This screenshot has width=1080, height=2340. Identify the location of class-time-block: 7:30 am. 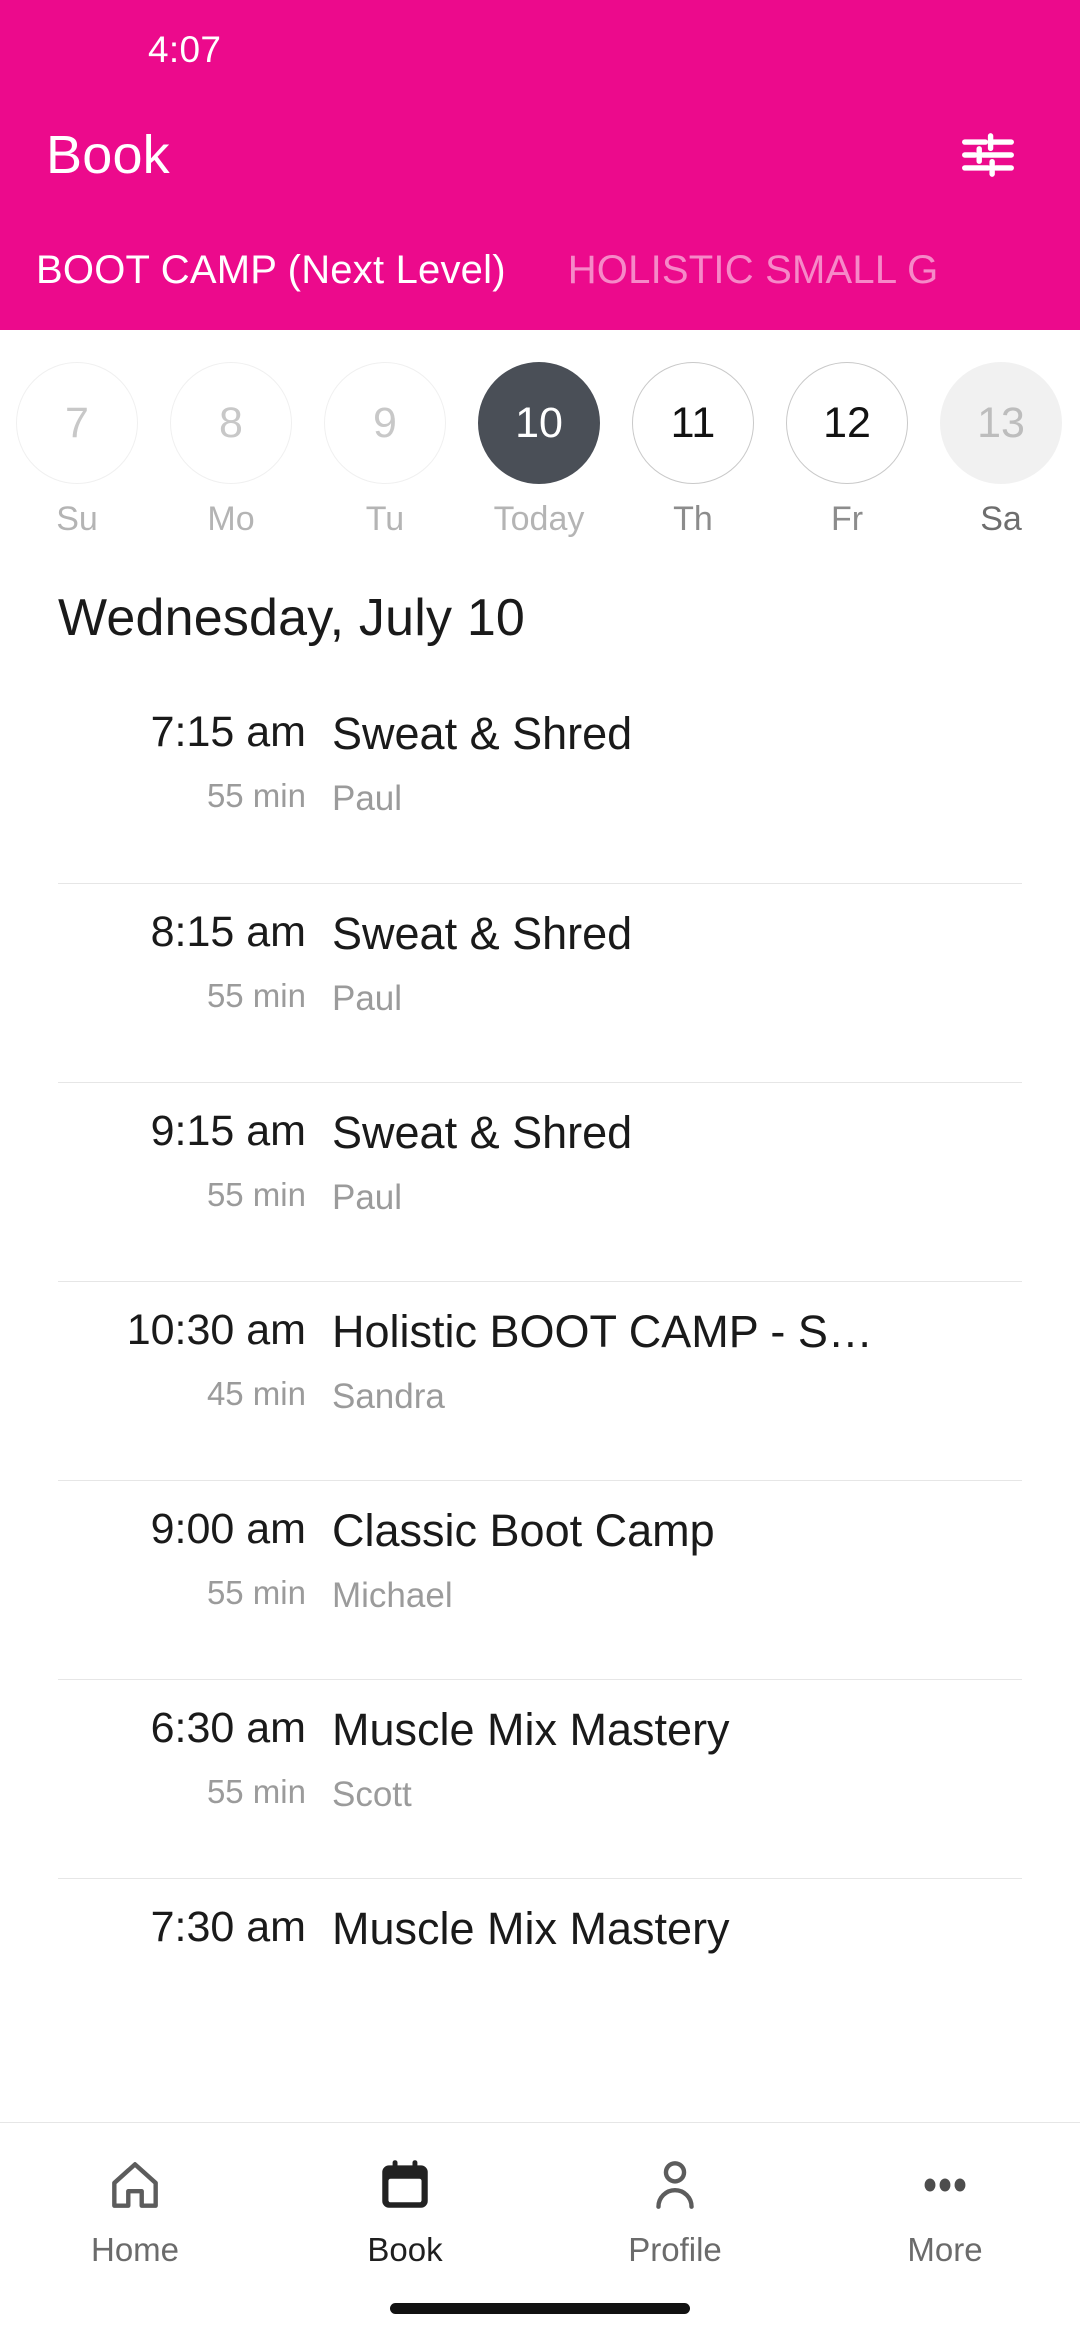
(188, 1937).